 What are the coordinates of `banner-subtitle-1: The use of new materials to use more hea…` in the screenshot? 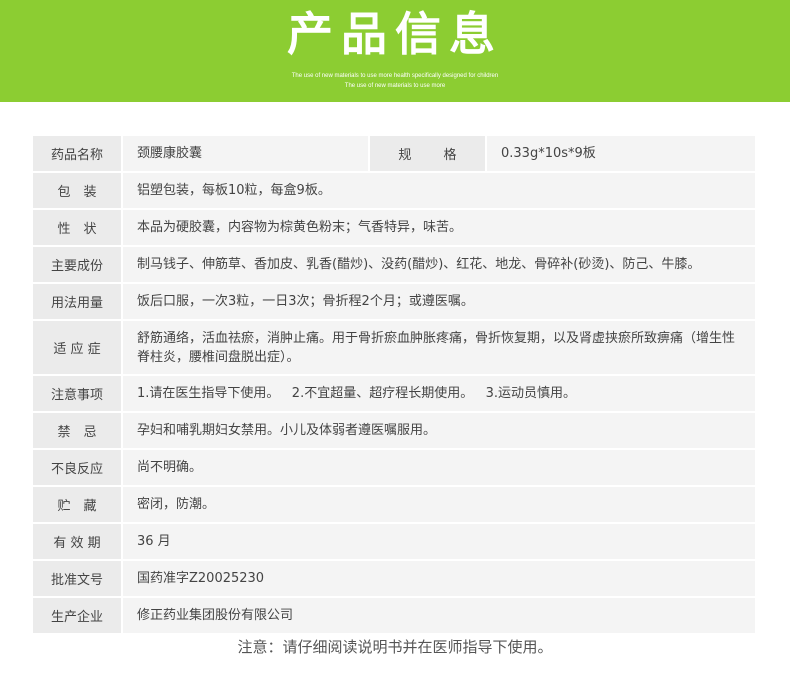 It's located at (395, 76).